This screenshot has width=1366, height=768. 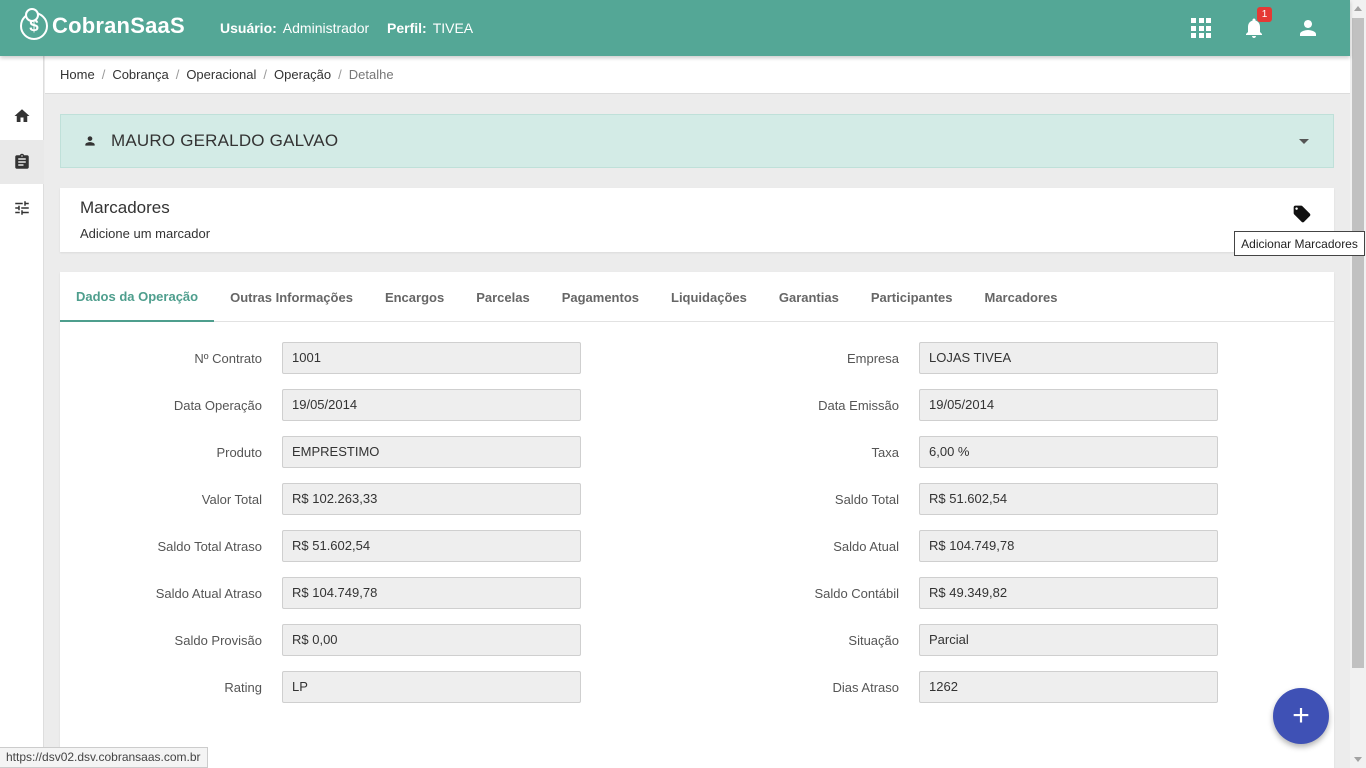 I want to click on markers-card: Marcadores Adicione um marcador, so click(x=697, y=220).